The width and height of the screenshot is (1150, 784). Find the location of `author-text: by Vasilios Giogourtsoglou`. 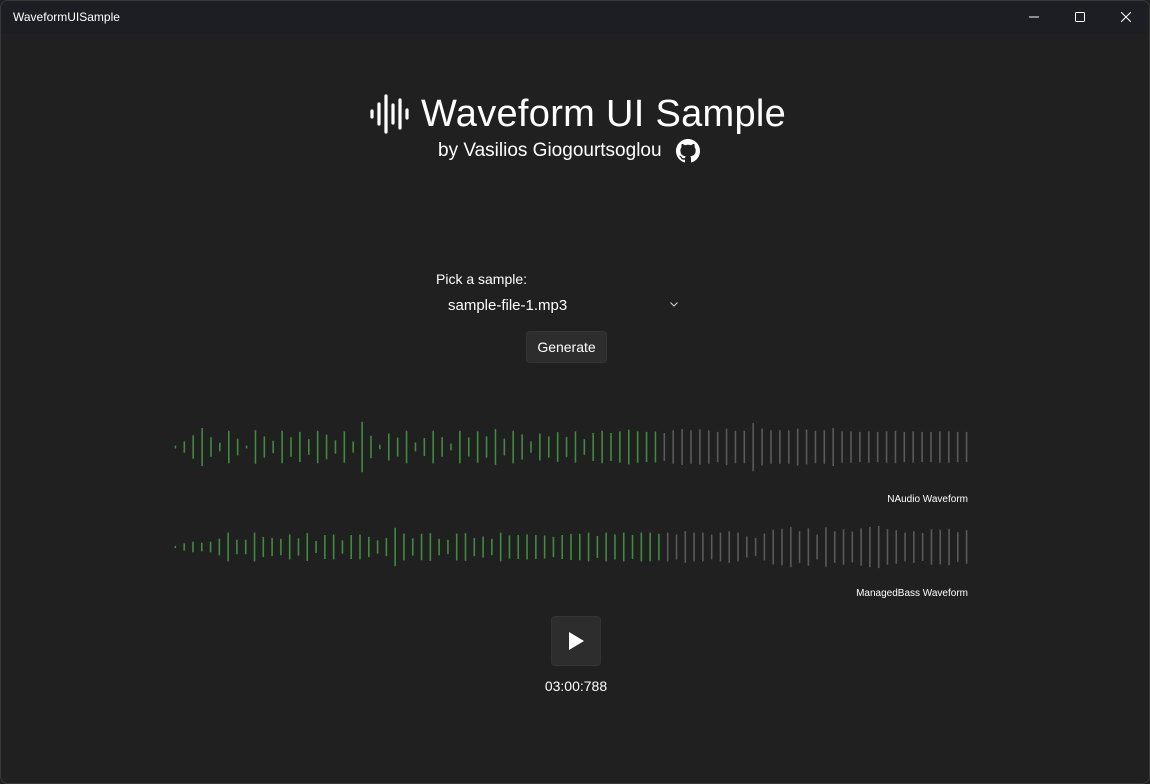

author-text: by Vasilios Giogourtsoglou is located at coordinates (550, 150).